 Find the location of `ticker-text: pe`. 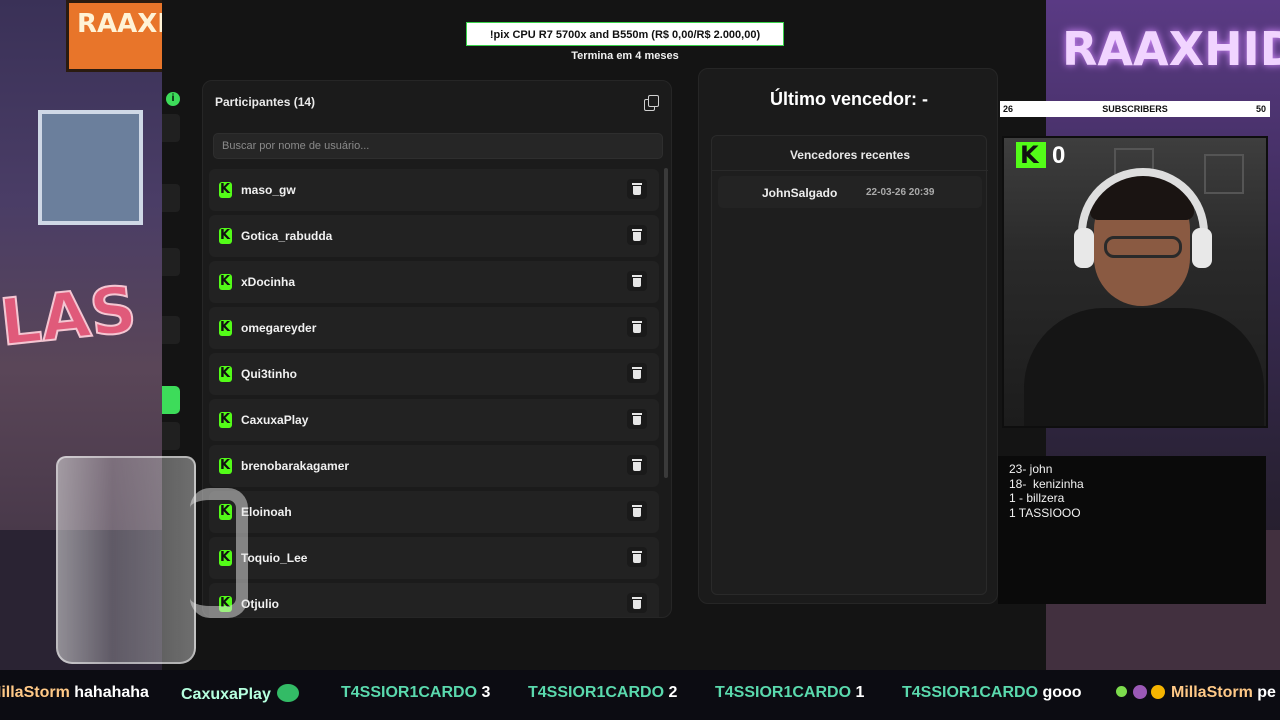

ticker-text: pe is located at coordinates (1266, 692).